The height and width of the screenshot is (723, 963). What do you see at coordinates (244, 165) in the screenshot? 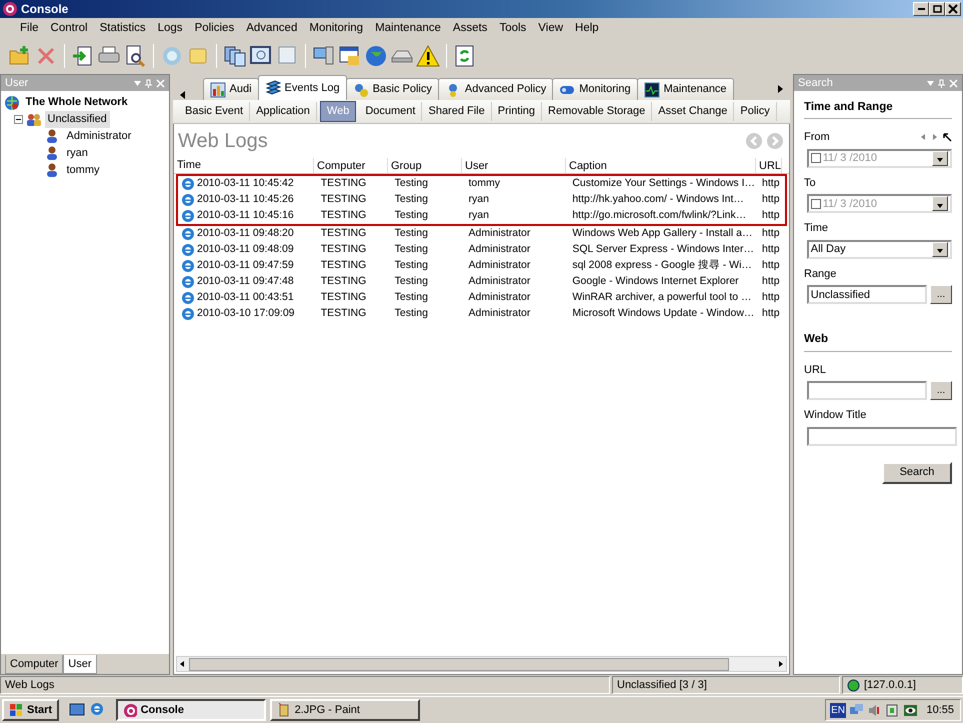
I see `column-header: Time` at bounding box center [244, 165].